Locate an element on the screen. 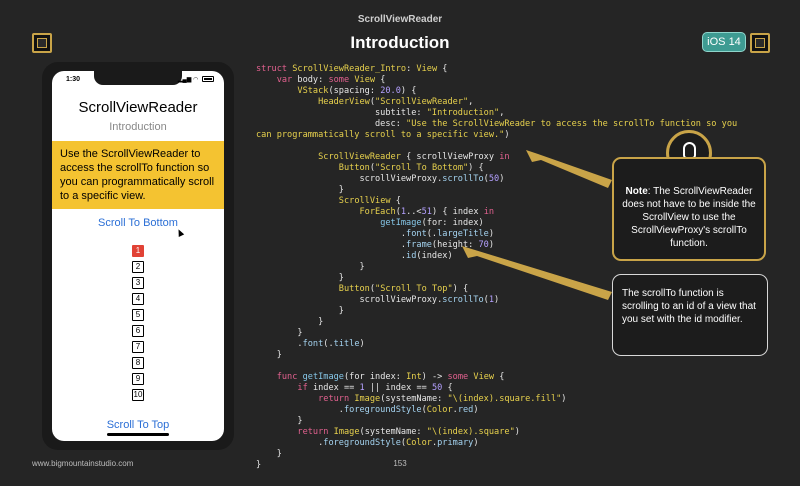 The height and width of the screenshot is (486, 800). home-indicator is located at coordinates (138, 434).